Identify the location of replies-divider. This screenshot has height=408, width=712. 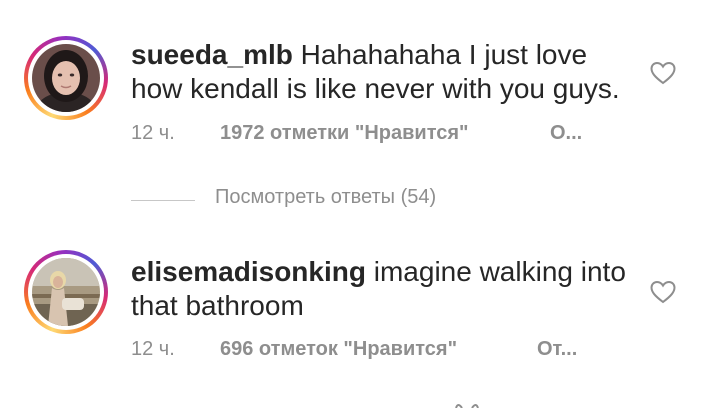
(163, 200).